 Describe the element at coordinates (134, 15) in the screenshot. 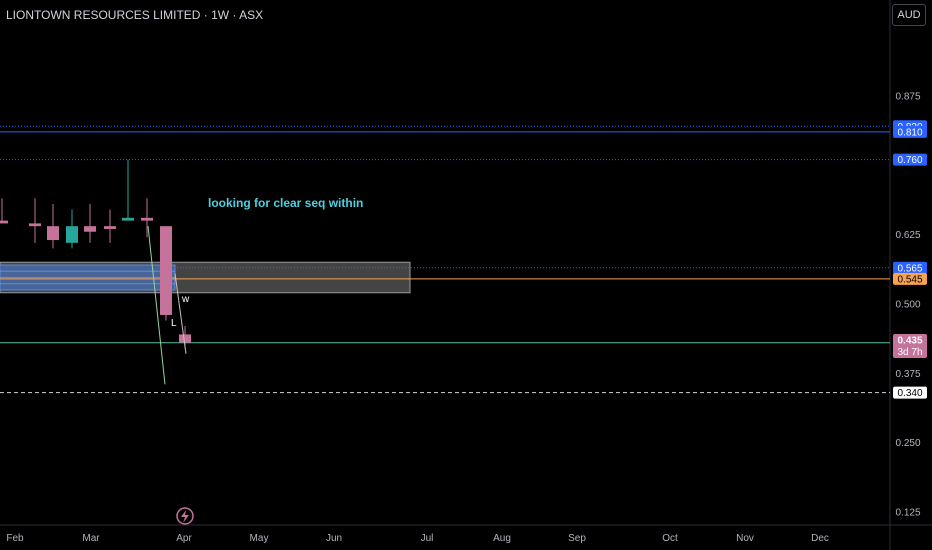

I see `symbol-title: LIONTOWN RESOURCES LIMITED · 1W · ASX` at that location.